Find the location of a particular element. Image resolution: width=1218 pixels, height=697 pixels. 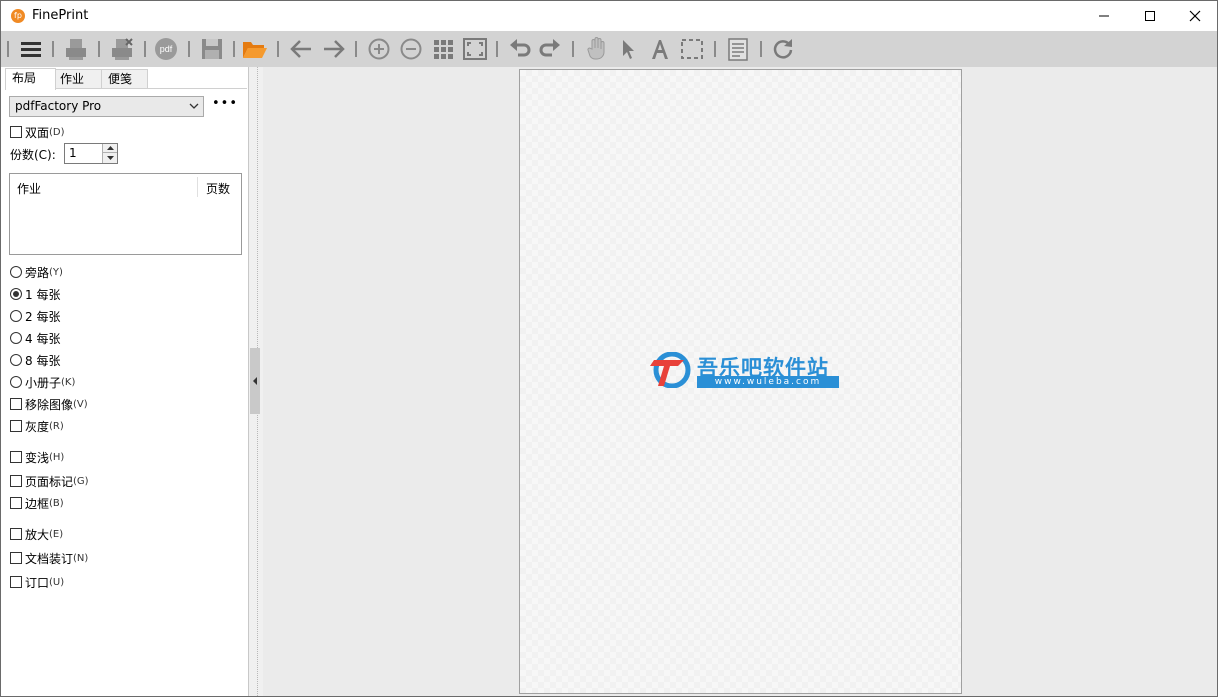

radio-4-up-dot is located at coordinates (16, 338).